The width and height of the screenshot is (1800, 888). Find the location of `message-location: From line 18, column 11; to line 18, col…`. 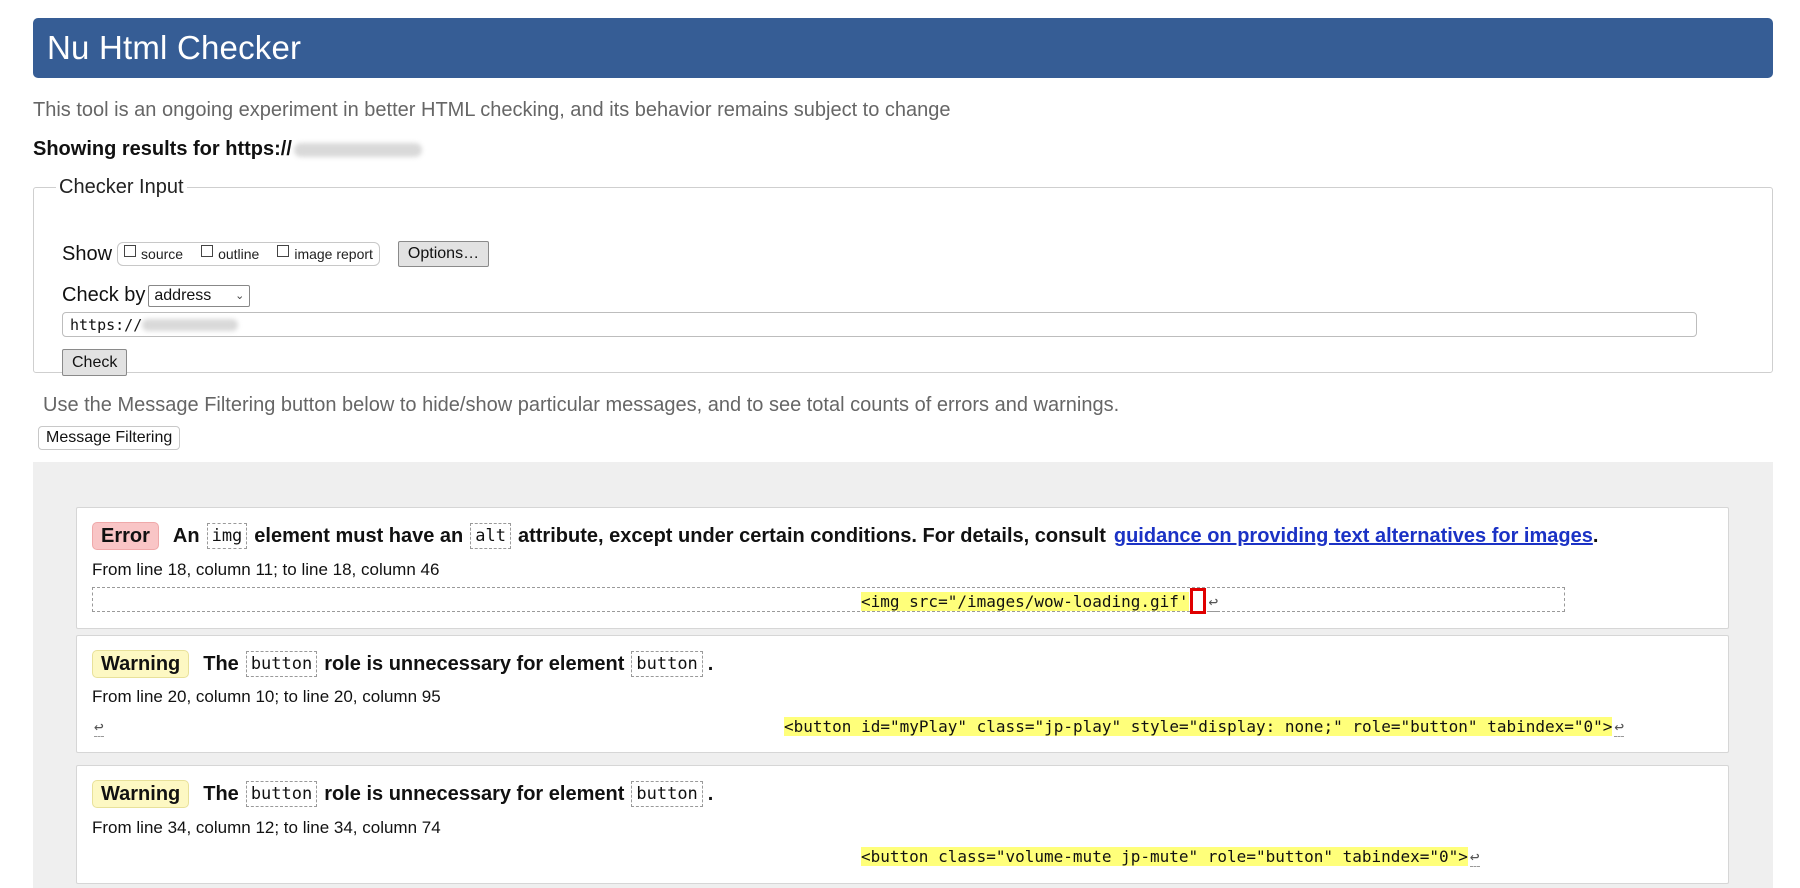

message-location: From line 18, column 11; to line 18, col… is located at coordinates (266, 569).